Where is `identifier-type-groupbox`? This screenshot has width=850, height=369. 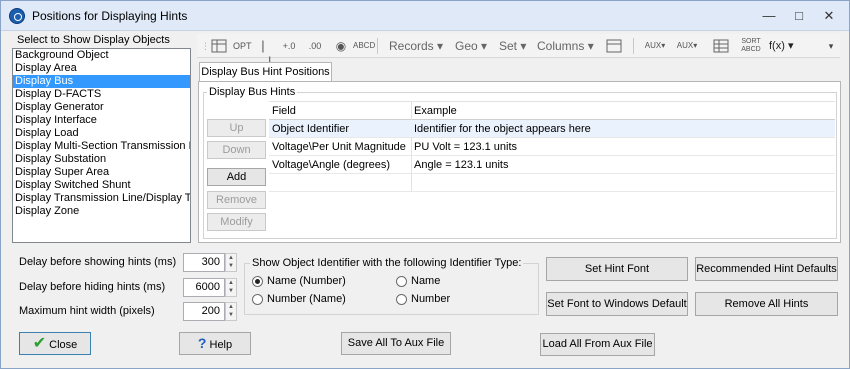
identifier-type-groupbox is located at coordinates (391, 289).